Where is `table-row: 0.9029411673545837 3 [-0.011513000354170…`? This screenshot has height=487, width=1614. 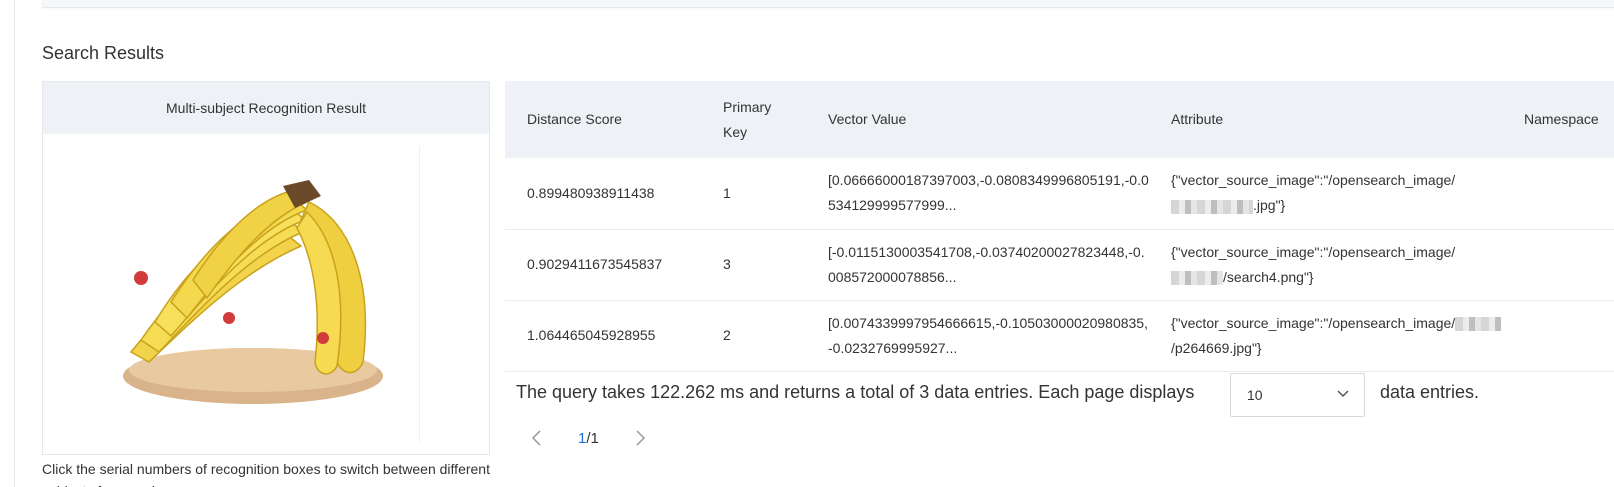 table-row: 0.9029411673545837 3 [-0.011513000354170… is located at coordinates (1059, 264).